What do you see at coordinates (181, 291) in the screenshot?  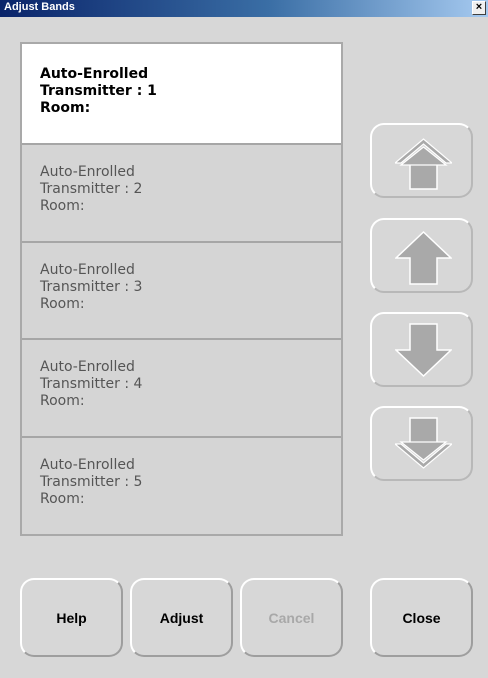 I see `band-item-3: Auto-Enrolled Transmitter : 3 Room:` at bounding box center [181, 291].